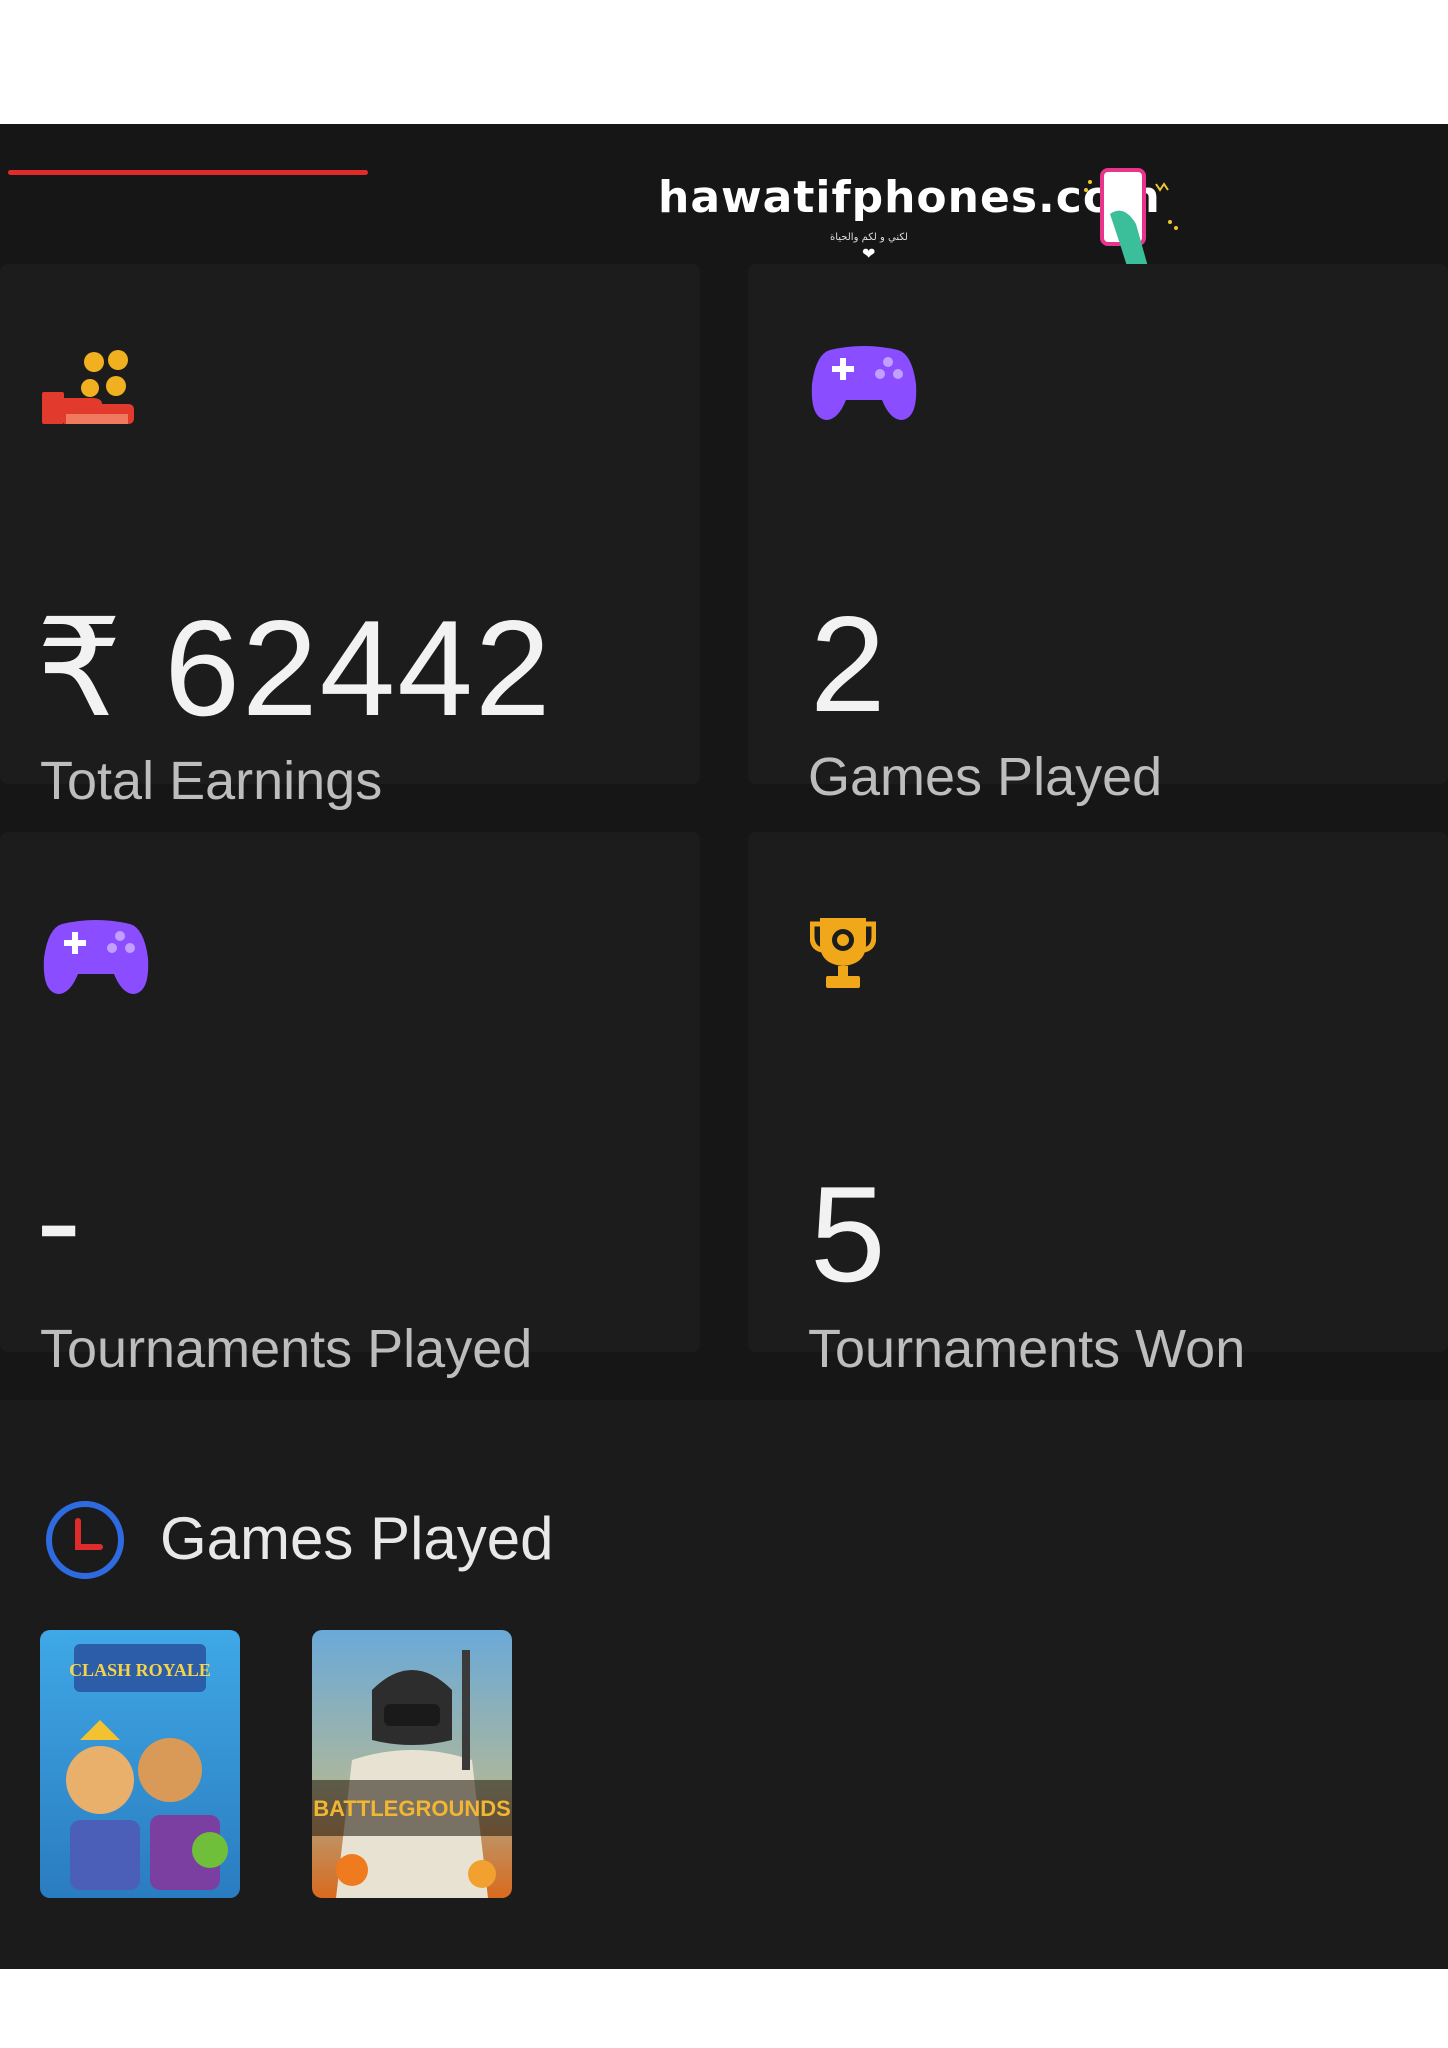  What do you see at coordinates (211, 781) in the screenshot?
I see `total-earnings-label: Total Earnings` at bounding box center [211, 781].